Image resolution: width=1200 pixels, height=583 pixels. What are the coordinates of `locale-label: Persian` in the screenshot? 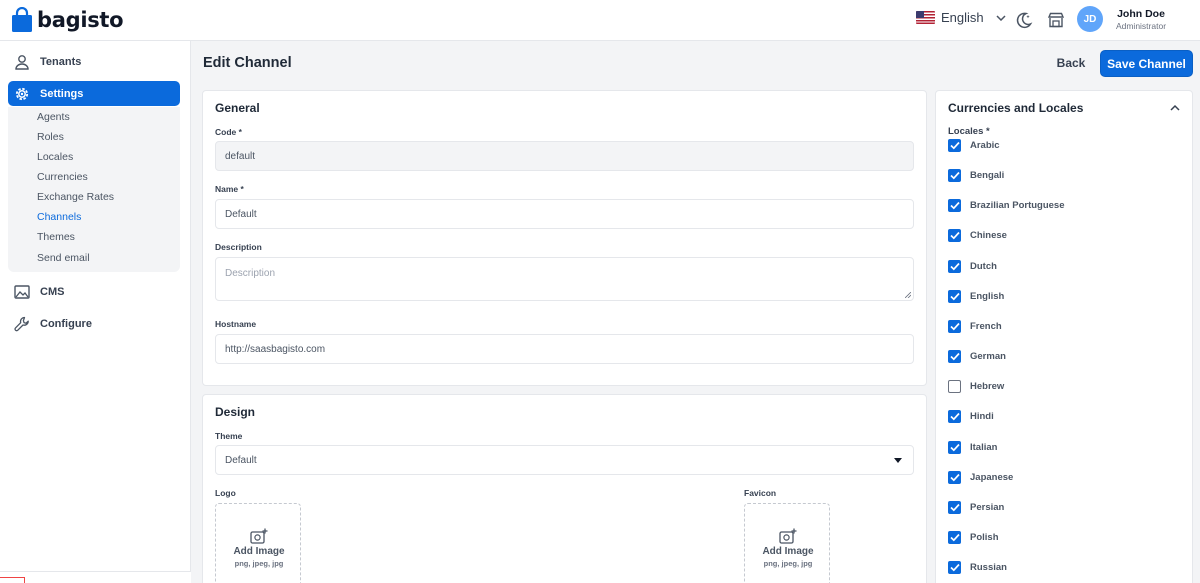 It's located at (987, 507).